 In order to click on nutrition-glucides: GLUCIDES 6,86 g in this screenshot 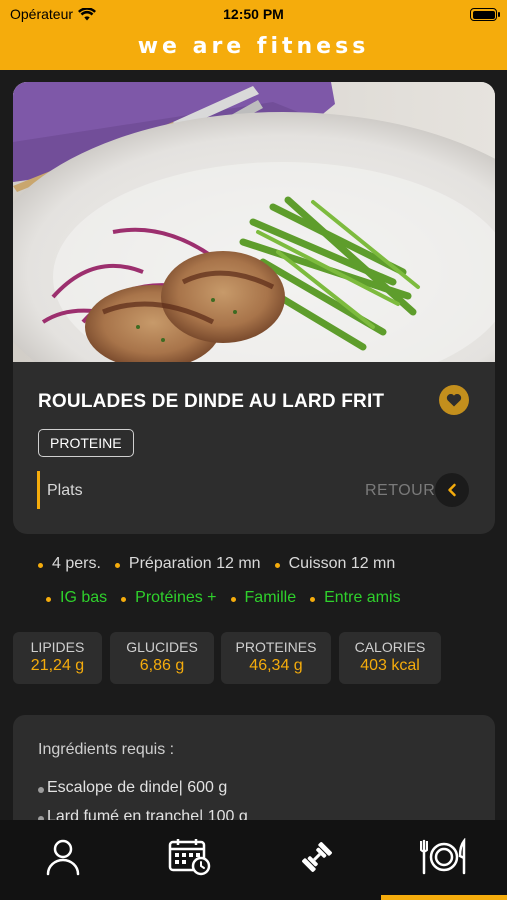, I will do `click(162, 658)`.